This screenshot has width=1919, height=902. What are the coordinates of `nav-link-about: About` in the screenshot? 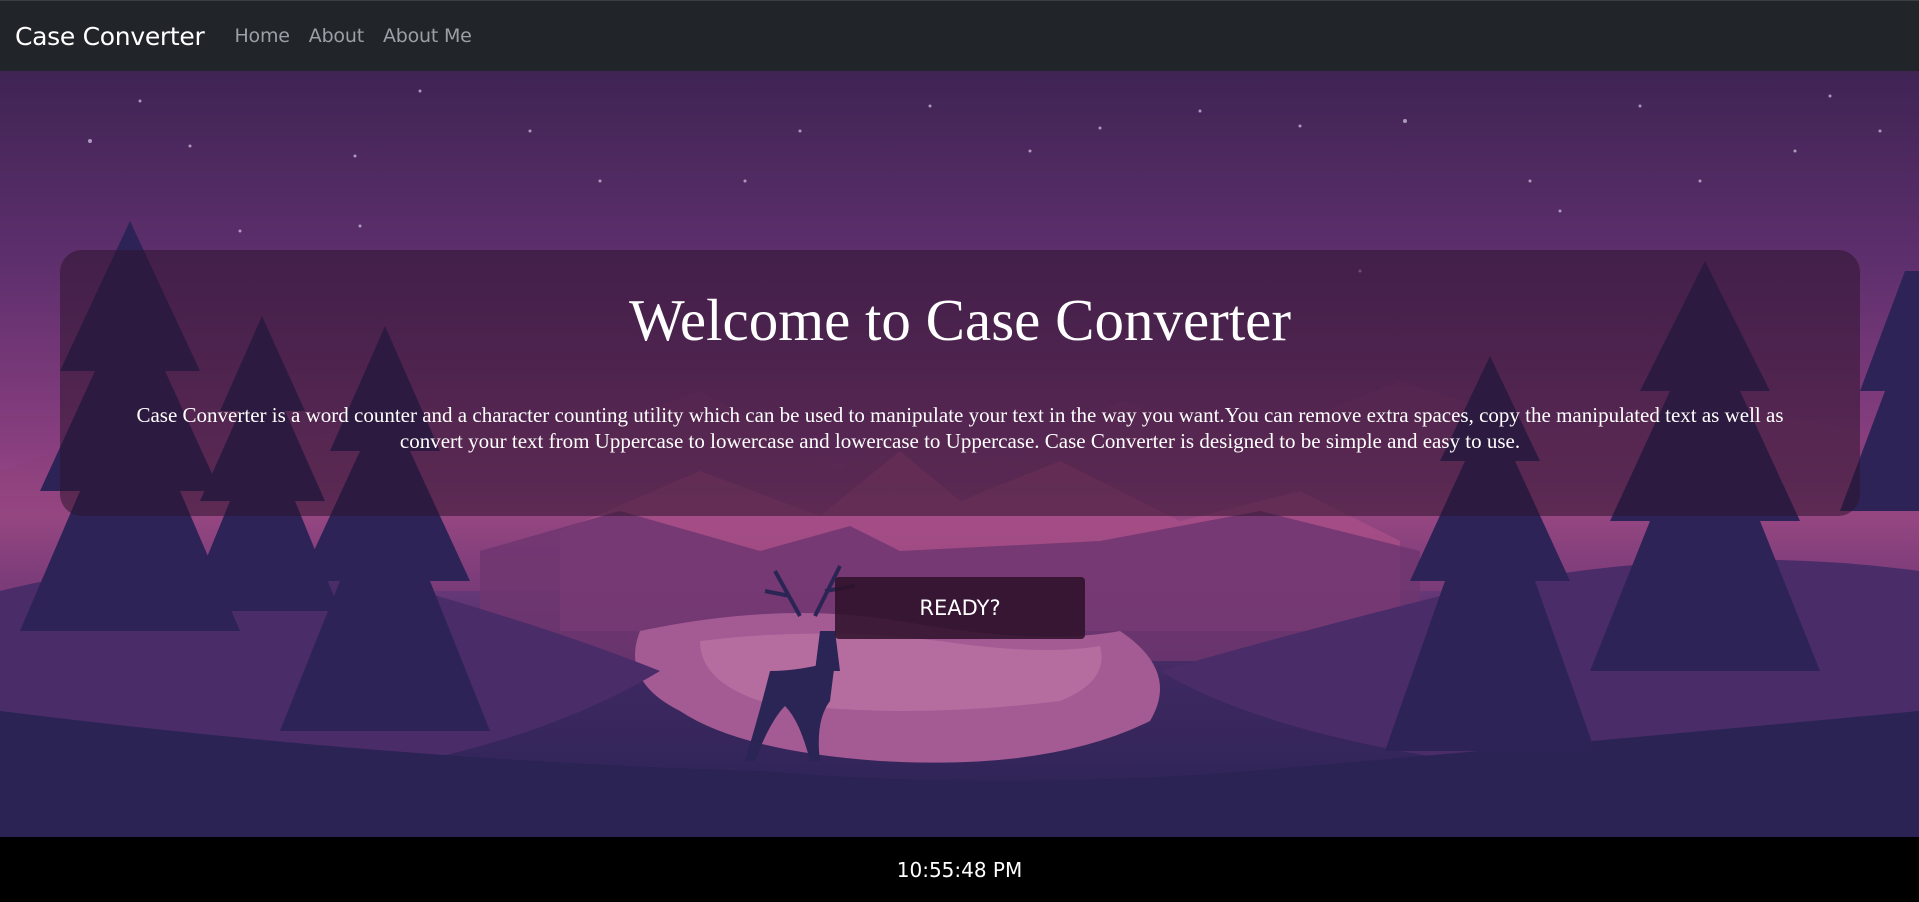 It's located at (336, 36).